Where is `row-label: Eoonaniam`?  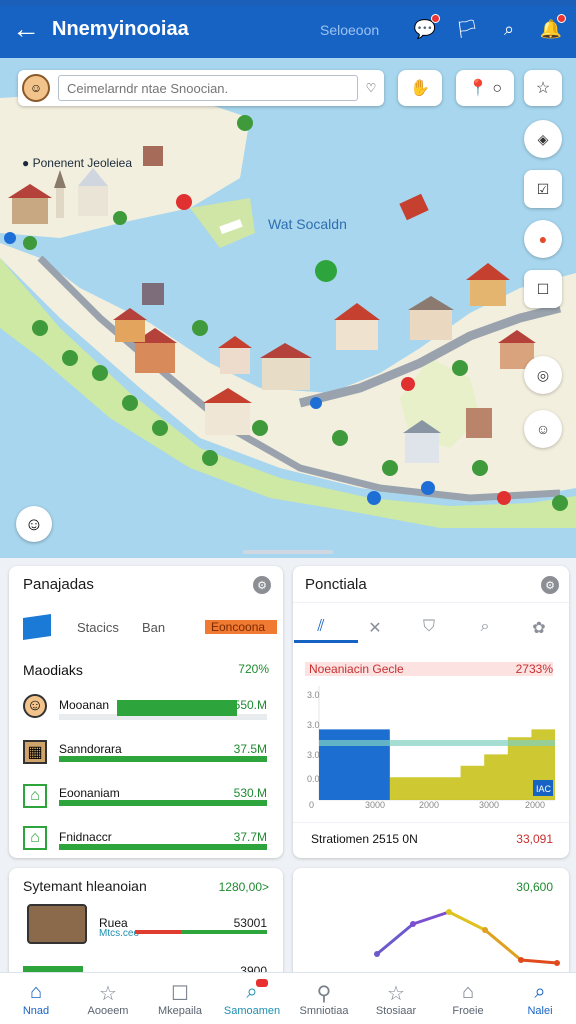 row-label: Eoonaniam is located at coordinates (89, 793).